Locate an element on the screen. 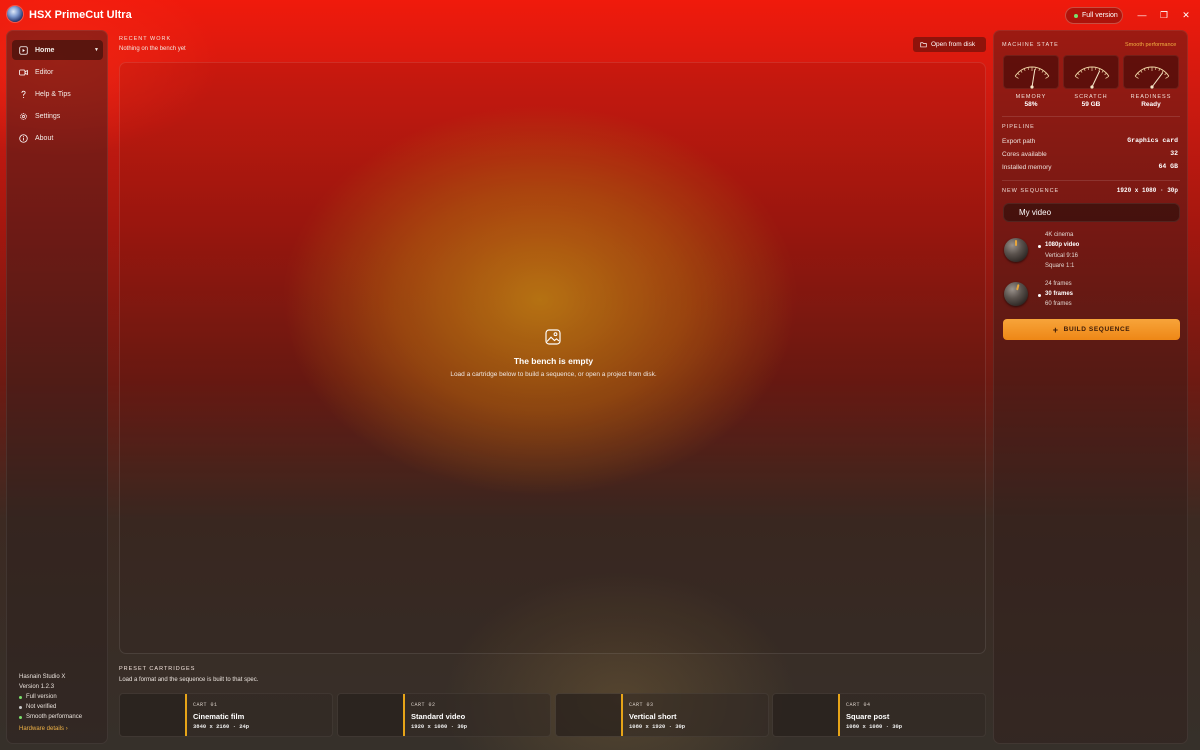  preset-cartridges-label: PRESET CARTRIDGES is located at coordinates (157, 669).